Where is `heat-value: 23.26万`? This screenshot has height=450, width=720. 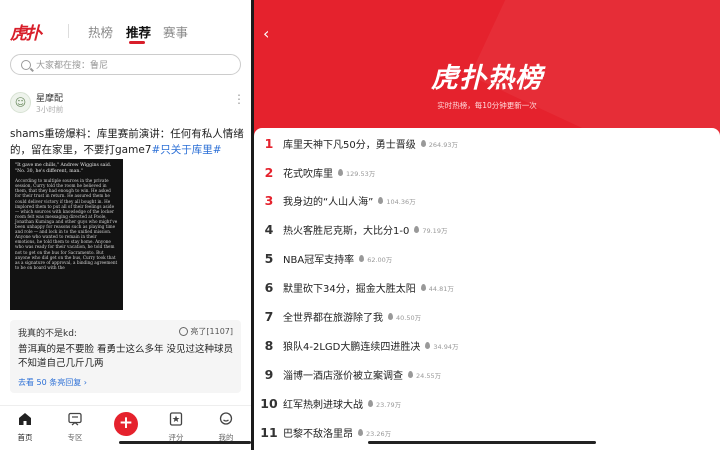
heat-value: 23.26万 is located at coordinates (379, 433).